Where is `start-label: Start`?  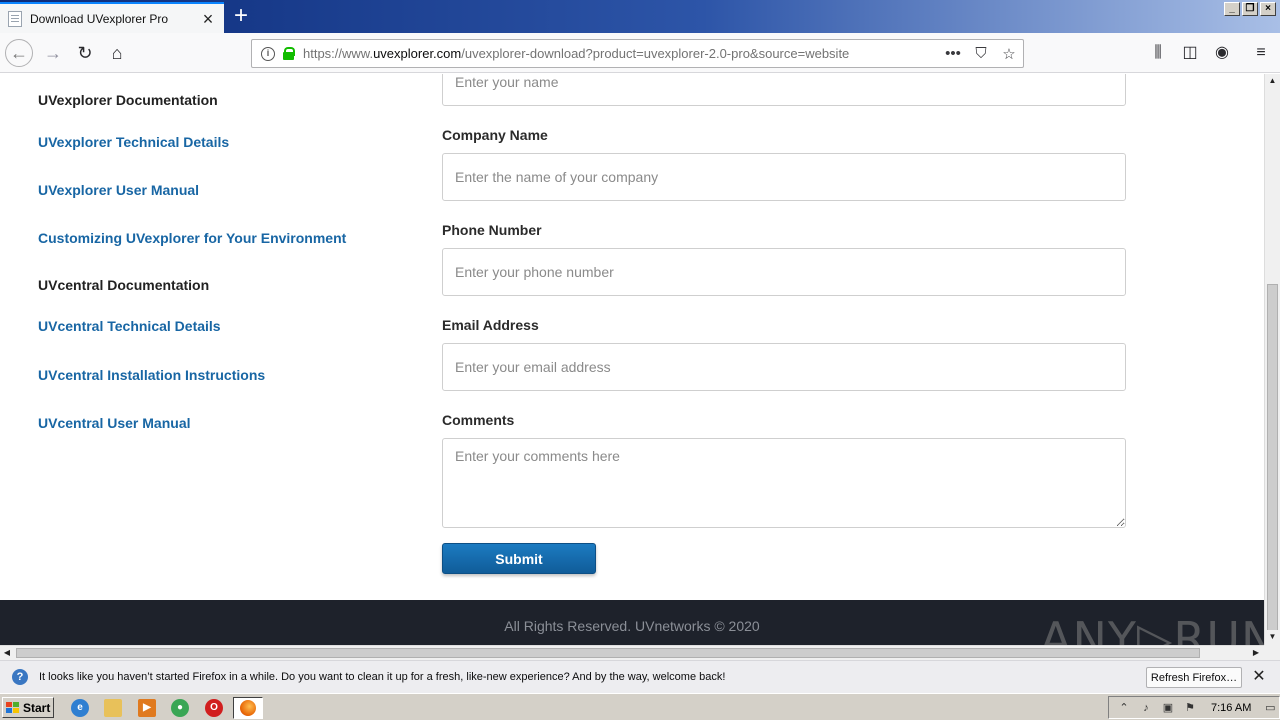 start-label: Start is located at coordinates (37, 707).